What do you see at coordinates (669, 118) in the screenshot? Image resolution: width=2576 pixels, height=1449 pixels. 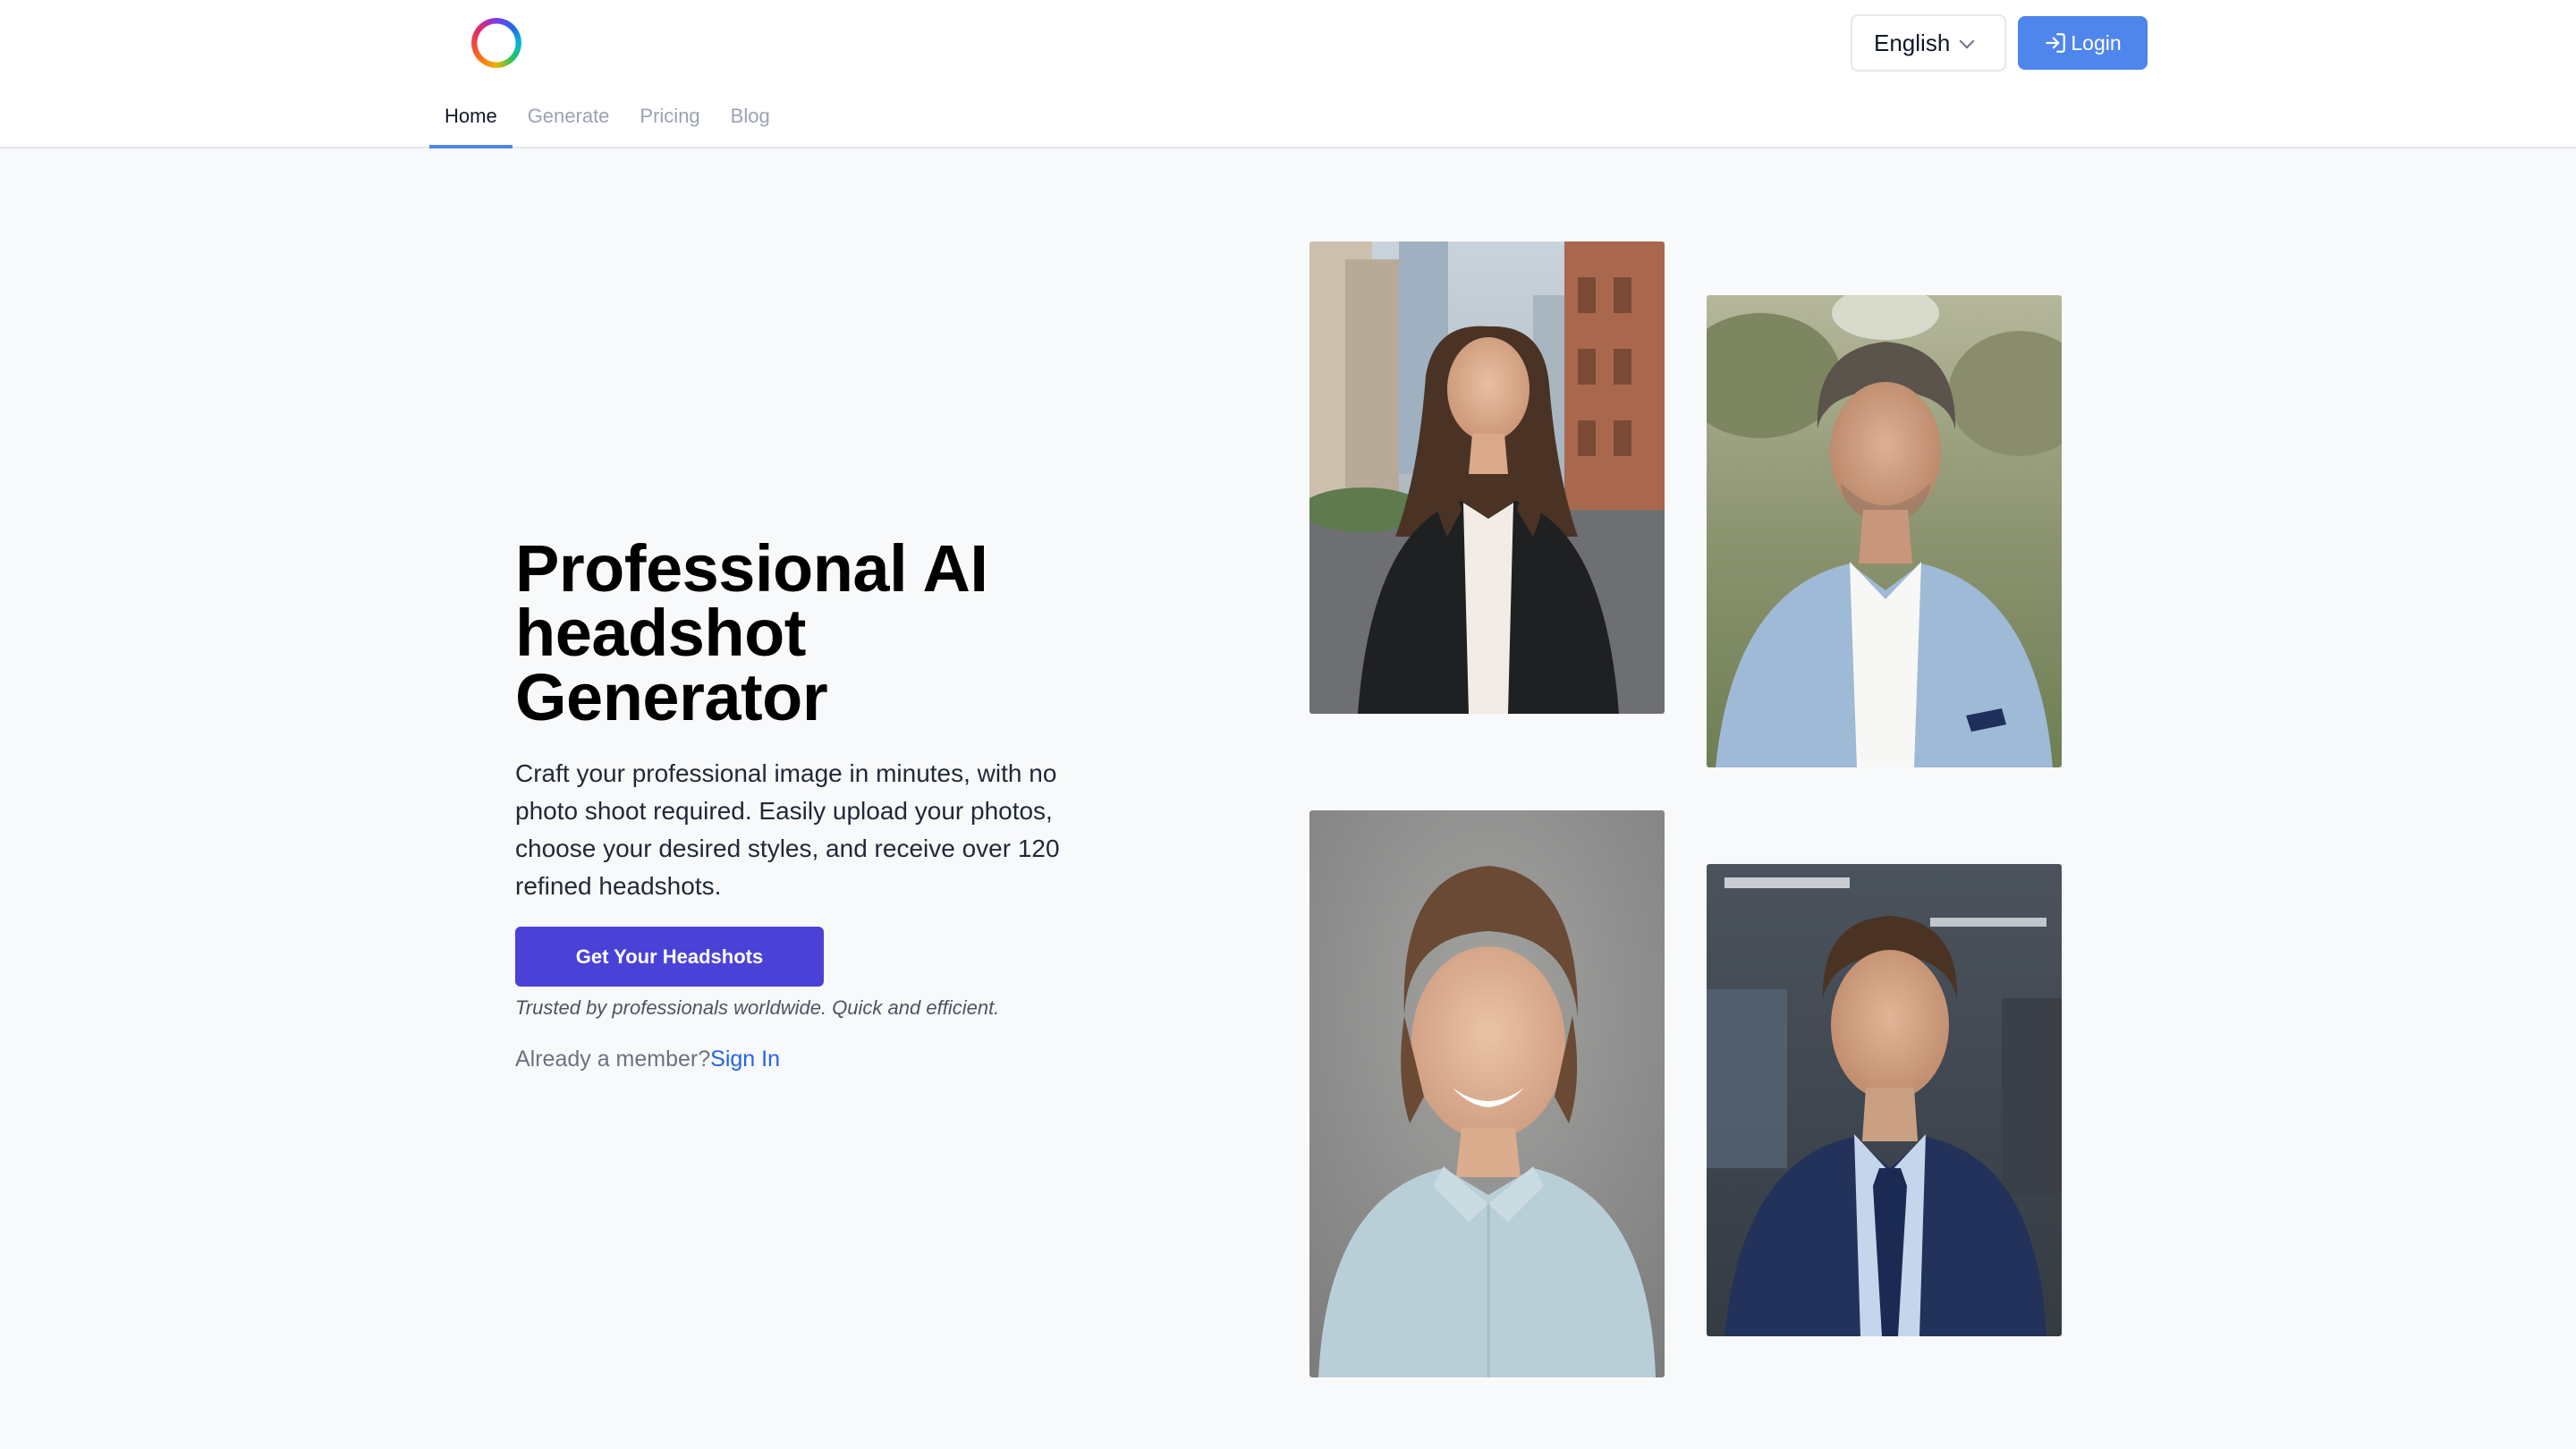 I see `nav-item-pricing: Pricing` at bounding box center [669, 118].